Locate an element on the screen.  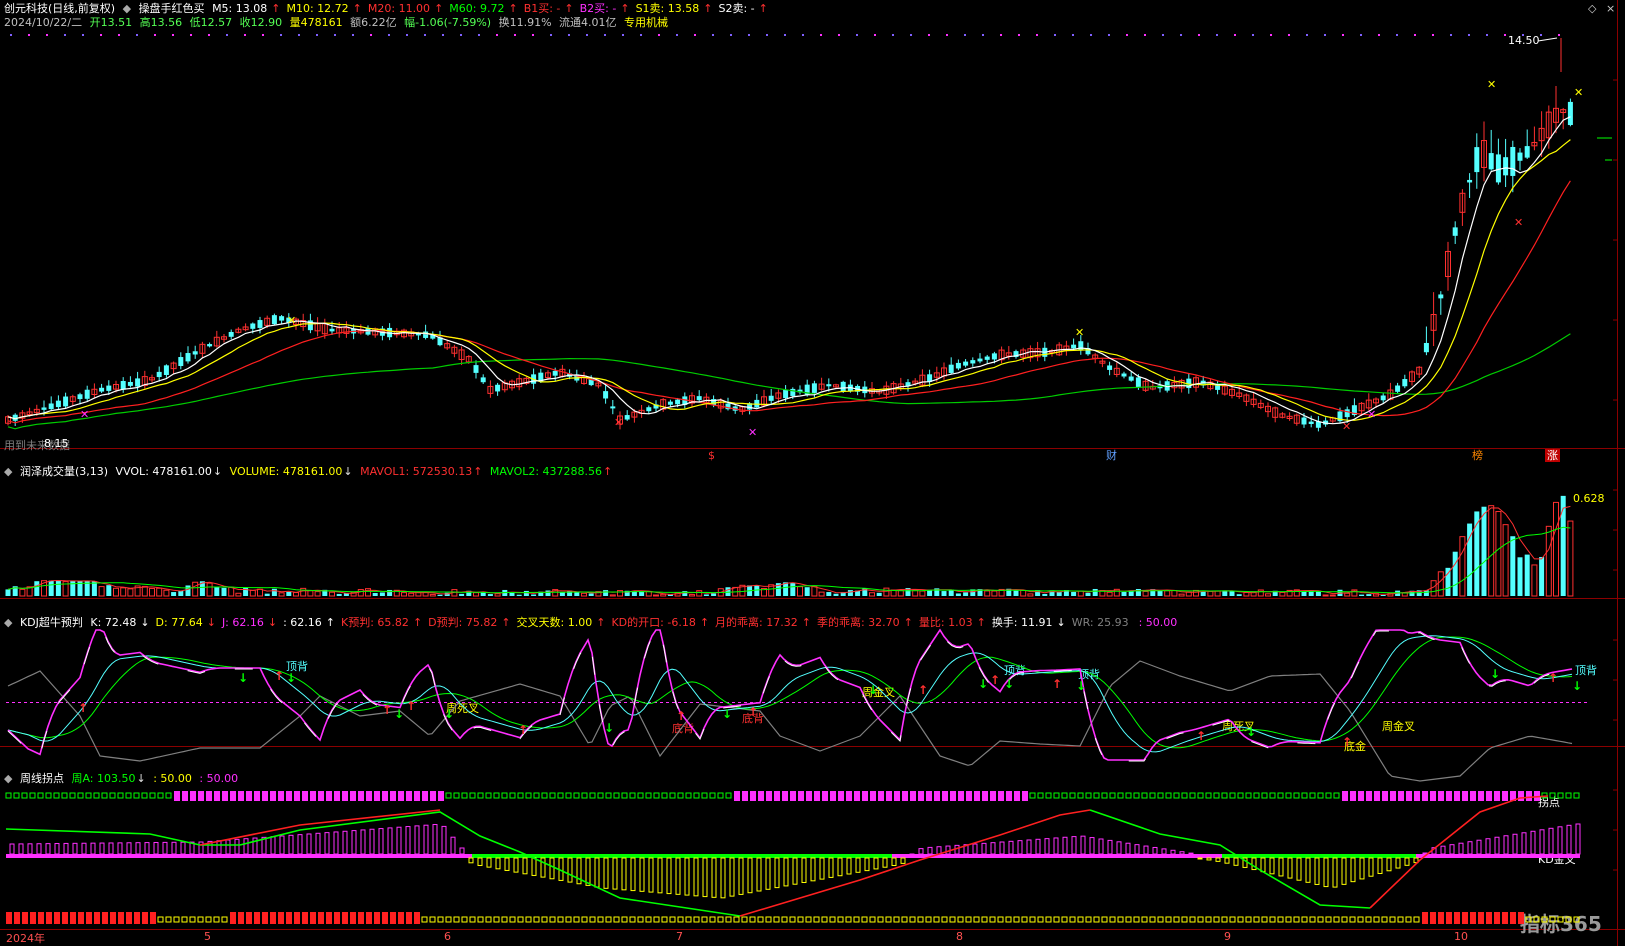
weekly-line-green is located at coordinates (373, 864).